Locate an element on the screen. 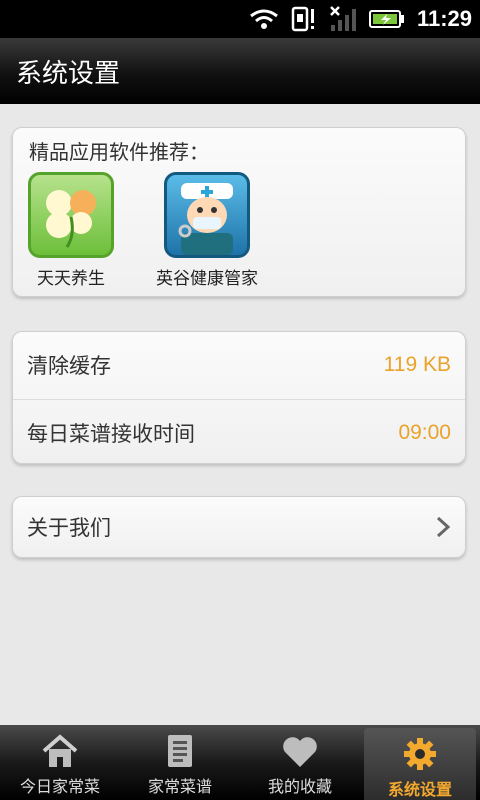  clock-text: 11:29 is located at coordinates (444, 18).